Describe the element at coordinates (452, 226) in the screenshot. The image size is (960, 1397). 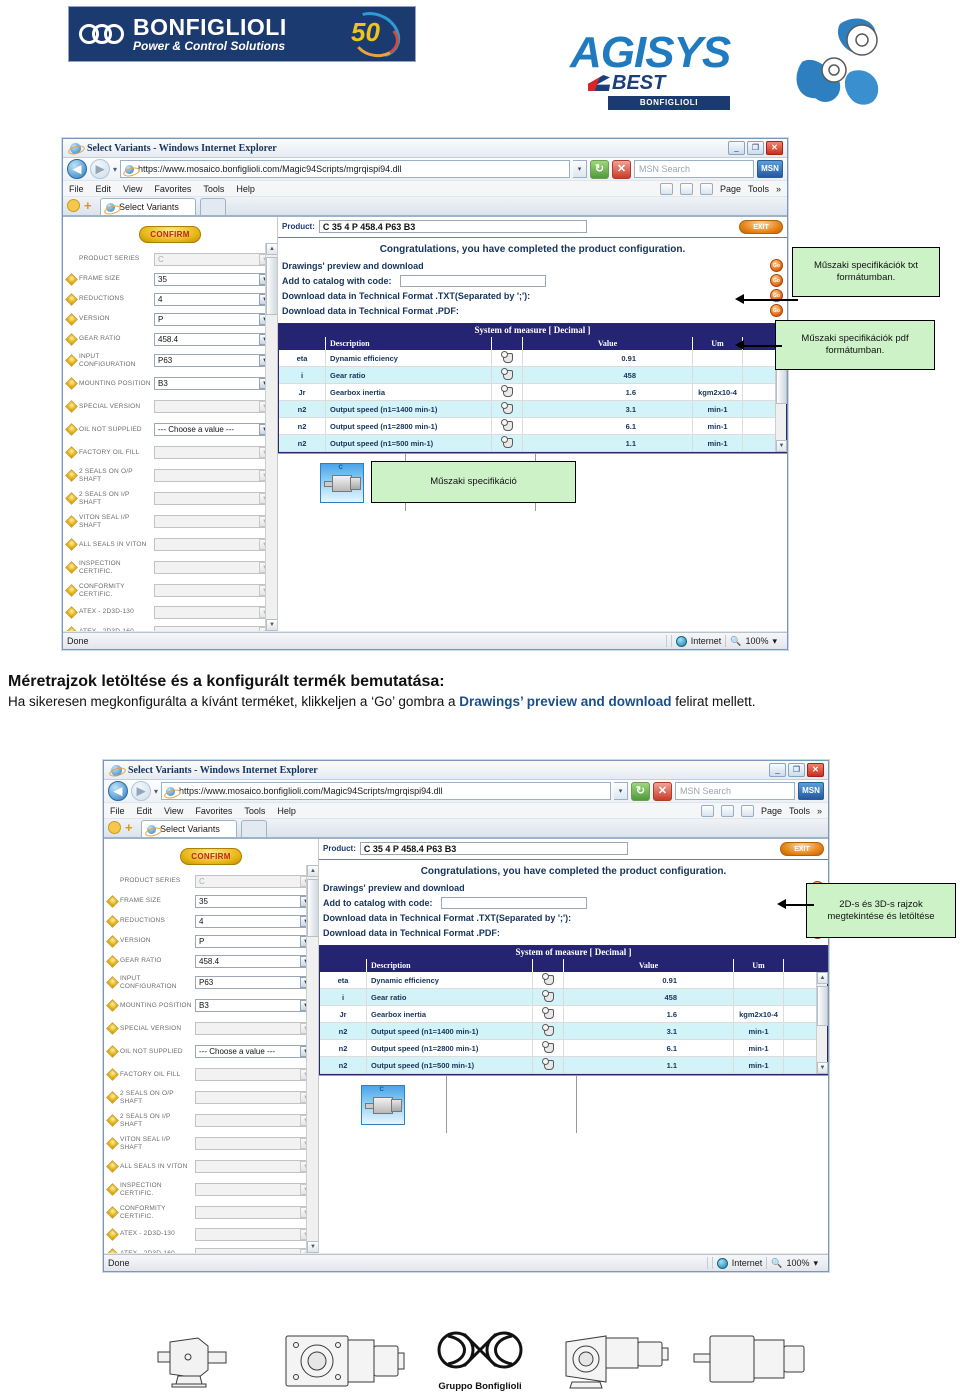
I see `product-code-field: C 35 4 P 458.4 P63 B3` at that location.